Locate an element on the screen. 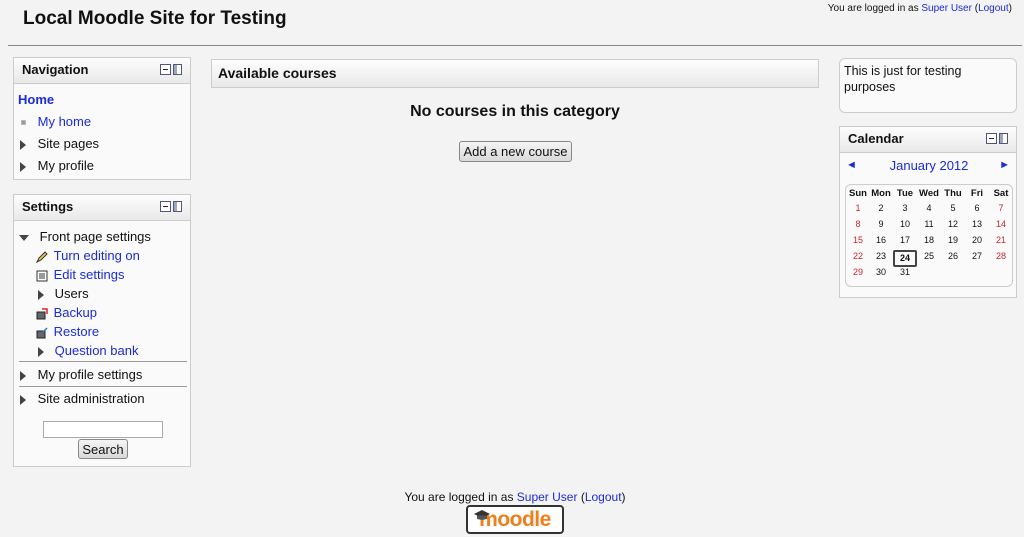  calendar-day: 4 is located at coordinates (929, 208).